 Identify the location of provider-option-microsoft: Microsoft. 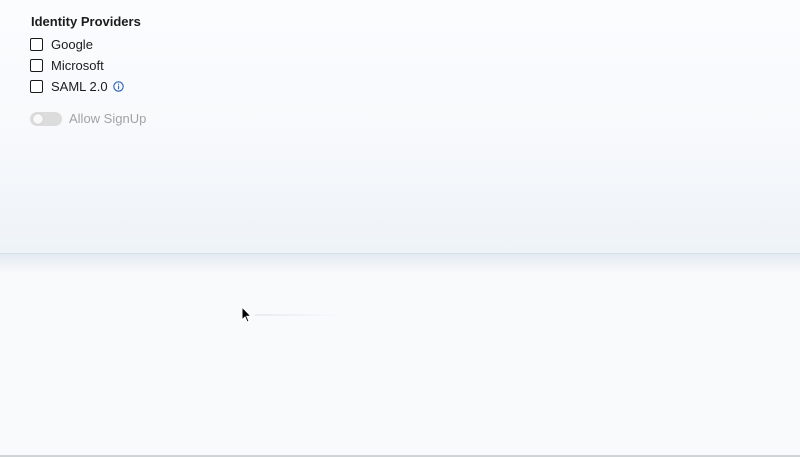
(77, 65).